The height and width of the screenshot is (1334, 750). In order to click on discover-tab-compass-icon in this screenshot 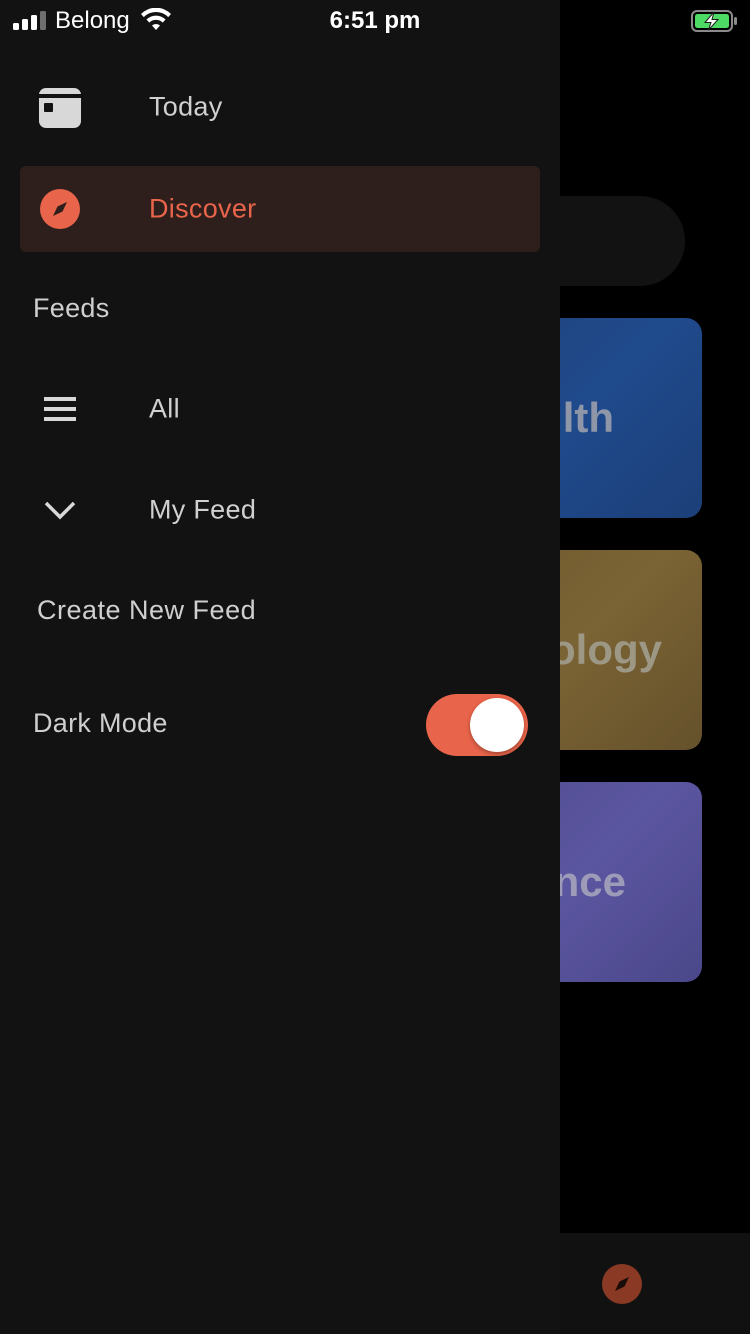, I will do `click(622, 1284)`.